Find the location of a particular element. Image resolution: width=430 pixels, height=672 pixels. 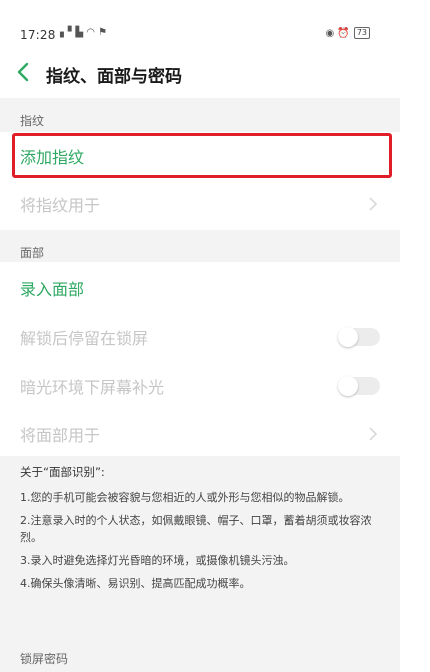

section-header-lock-password: 锁屏密码 is located at coordinates (200, 654).